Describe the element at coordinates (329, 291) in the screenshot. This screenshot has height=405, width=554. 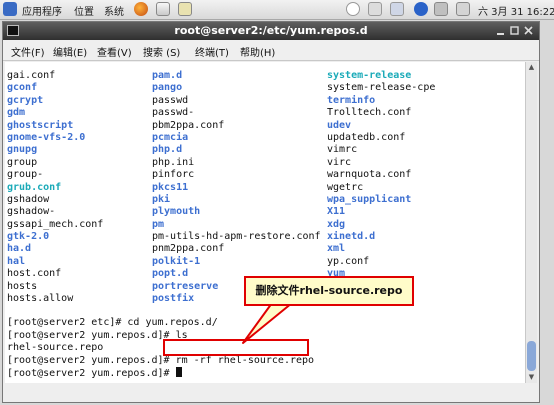
I see `annotation-callout: 删除文件rhel-source.repo` at that location.